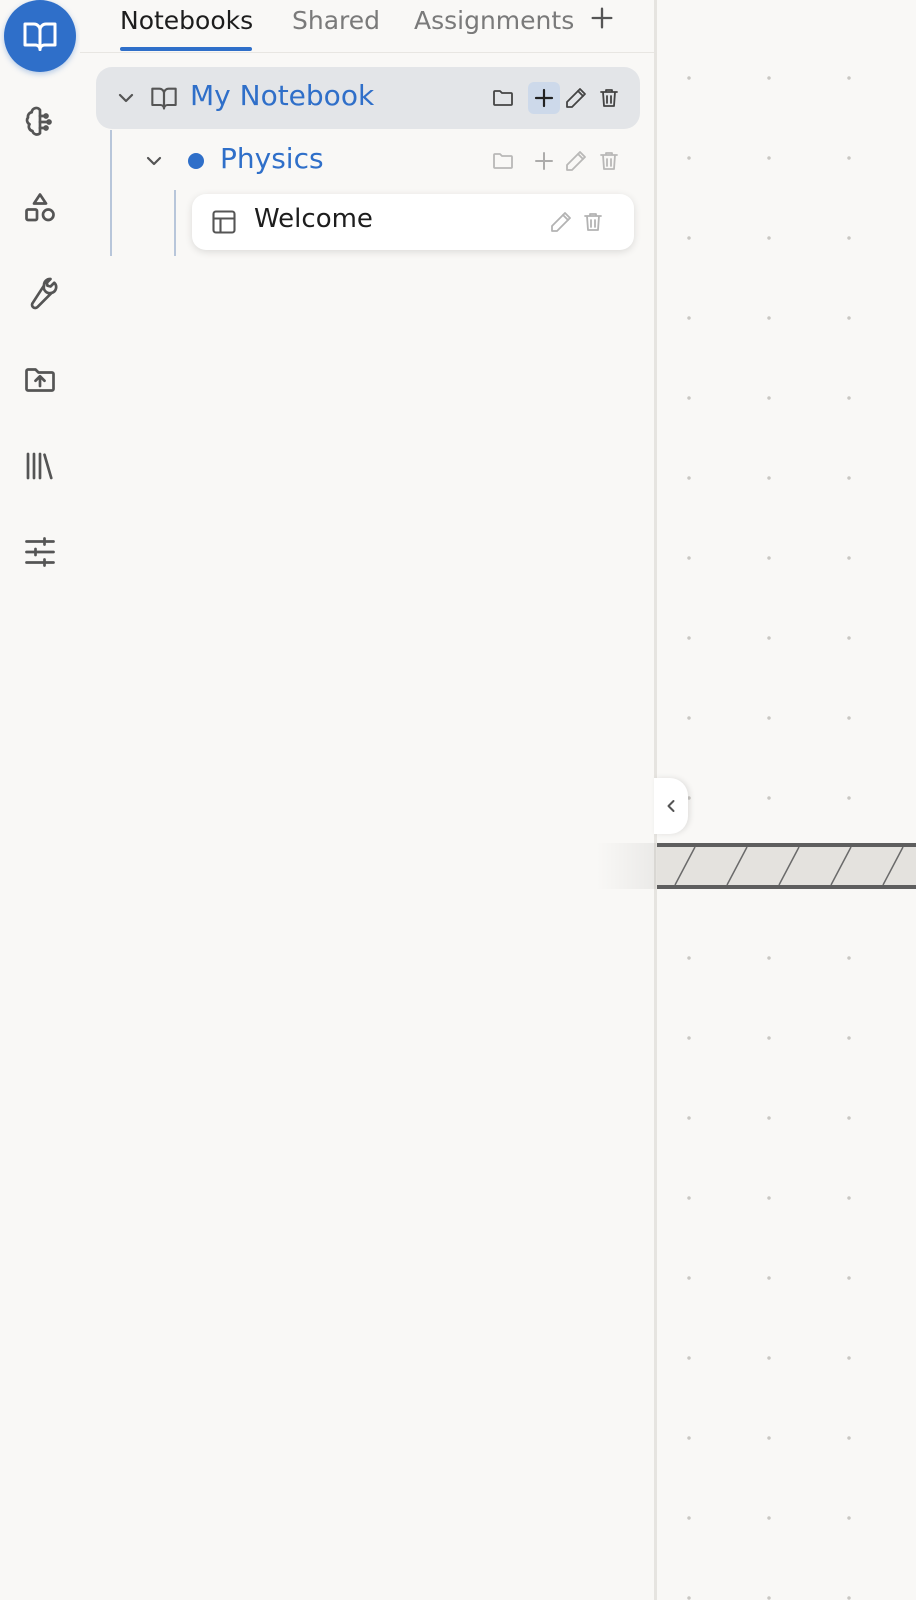 This screenshot has height=1600, width=916. I want to click on rail-shapes-button, so click(40, 208).